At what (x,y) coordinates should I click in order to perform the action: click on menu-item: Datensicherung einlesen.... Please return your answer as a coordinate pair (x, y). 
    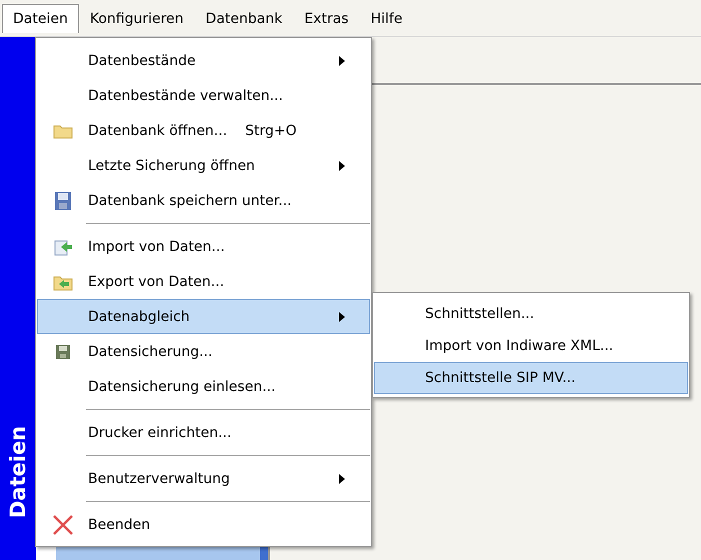
    Looking at the image, I should click on (203, 386).